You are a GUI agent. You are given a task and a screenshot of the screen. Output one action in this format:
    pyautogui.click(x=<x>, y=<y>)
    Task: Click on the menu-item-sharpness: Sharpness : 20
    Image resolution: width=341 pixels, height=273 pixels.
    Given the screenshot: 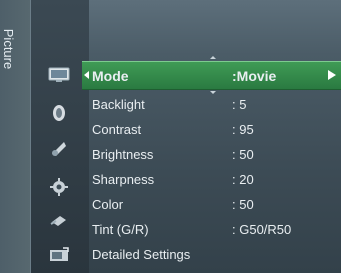 What is the action you would take?
    pyautogui.click(x=211, y=179)
    